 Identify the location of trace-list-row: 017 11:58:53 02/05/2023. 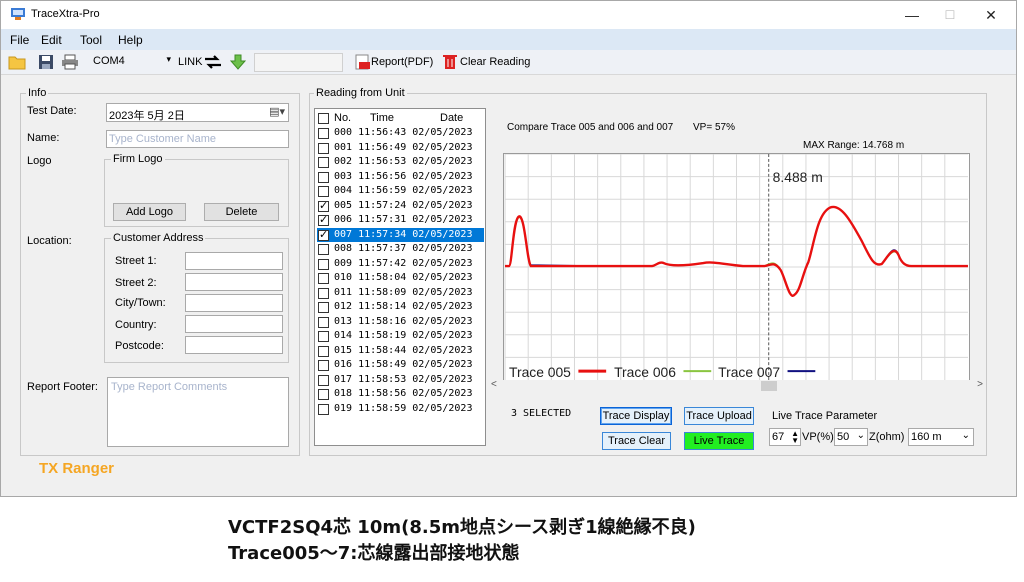
(400, 380).